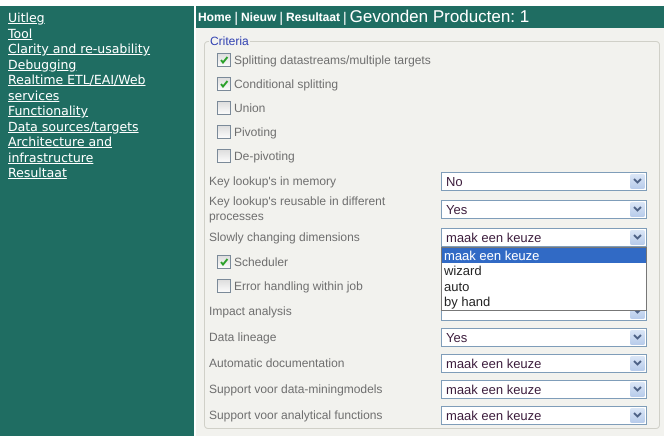 The width and height of the screenshot is (664, 436). What do you see at coordinates (42, 64) in the screenshot?
I see `sidebar-link: Debugging` at bounding box center [42, 64].